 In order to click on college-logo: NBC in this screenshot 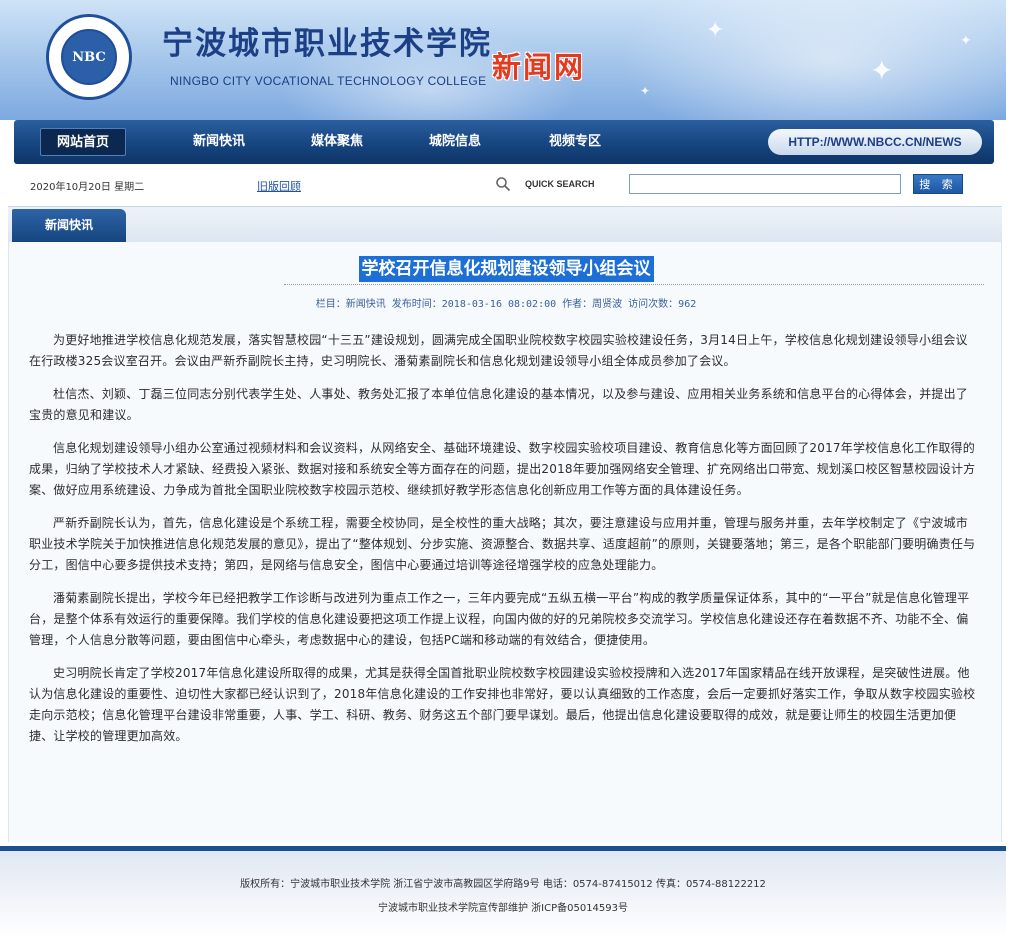, I will do `click(89, 57)`.